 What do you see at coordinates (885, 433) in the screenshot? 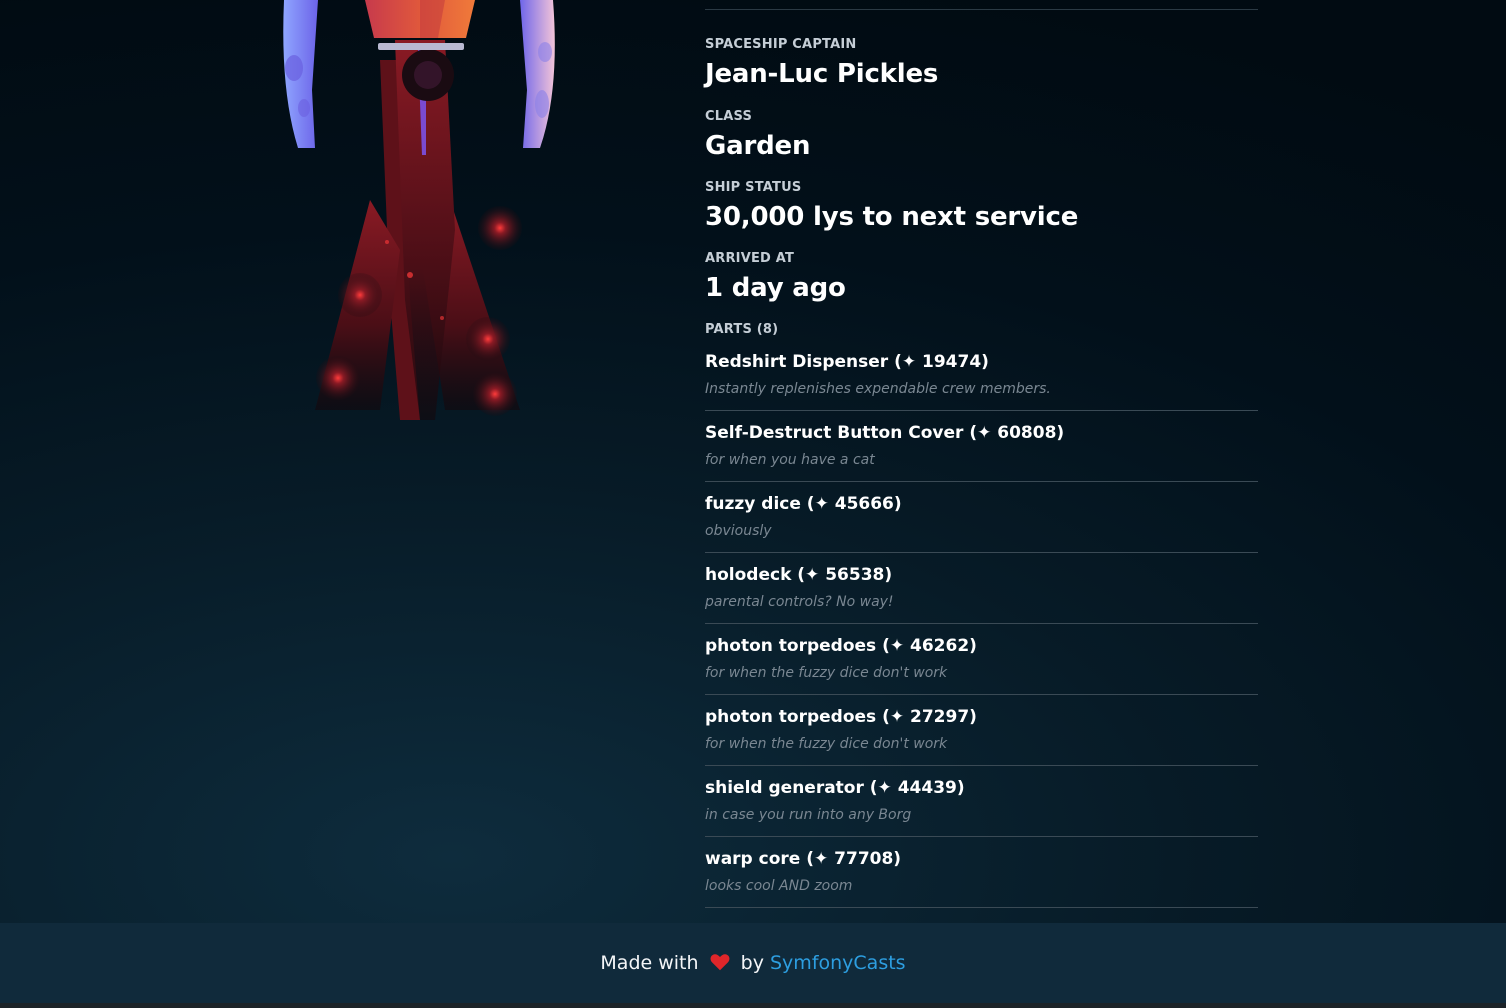
I see `part-title: Self-Destruct Button Cover (✦ 60808)` at bounding box center [885, 433].